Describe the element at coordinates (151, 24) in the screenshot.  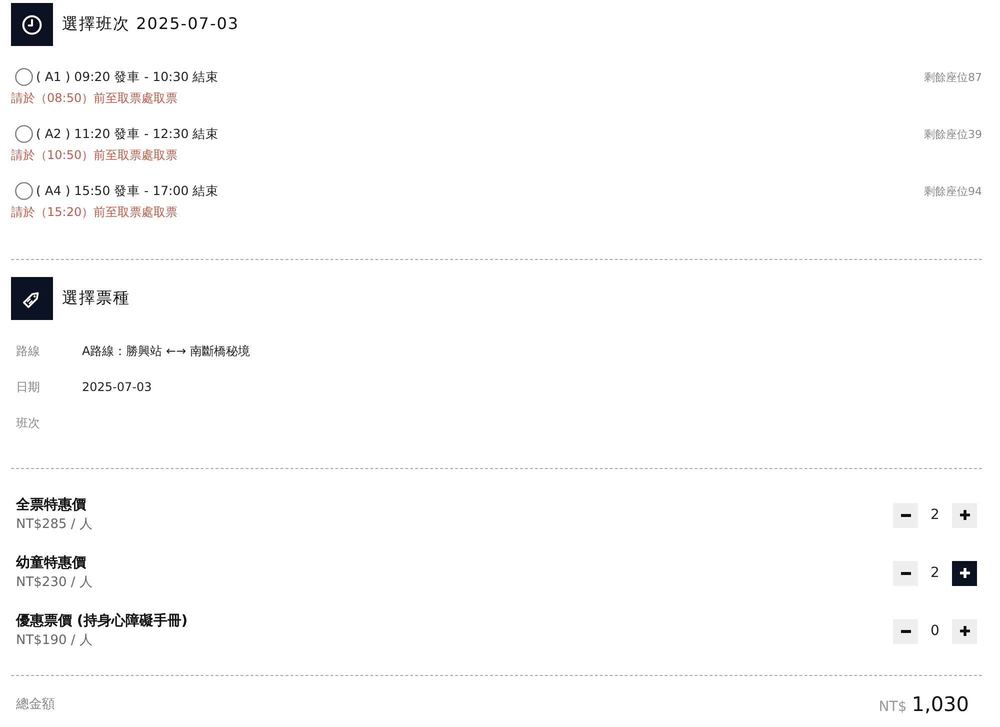
I see `section-title: 選擇班次 2025-07-03` at that location.